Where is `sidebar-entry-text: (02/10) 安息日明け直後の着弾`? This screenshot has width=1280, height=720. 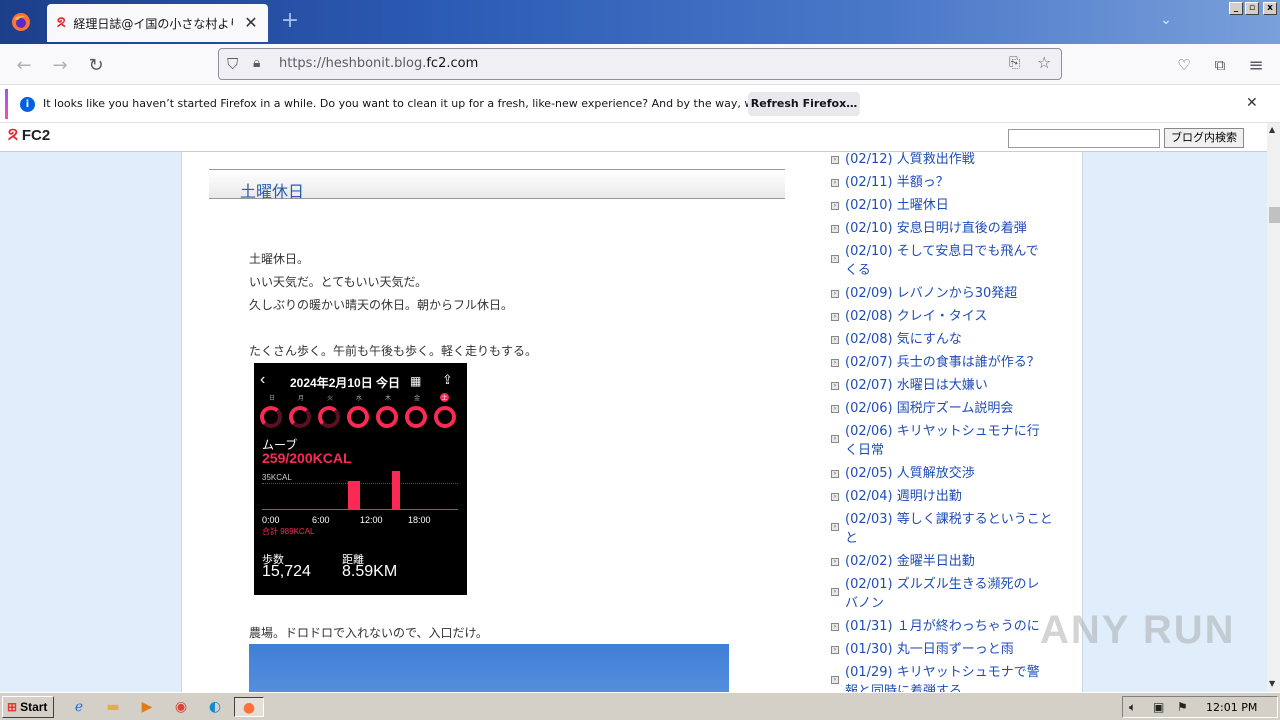 sidebar-entry-text: (02/10) 安息日明け直後の着弾 is located at coordinates (936, 228).